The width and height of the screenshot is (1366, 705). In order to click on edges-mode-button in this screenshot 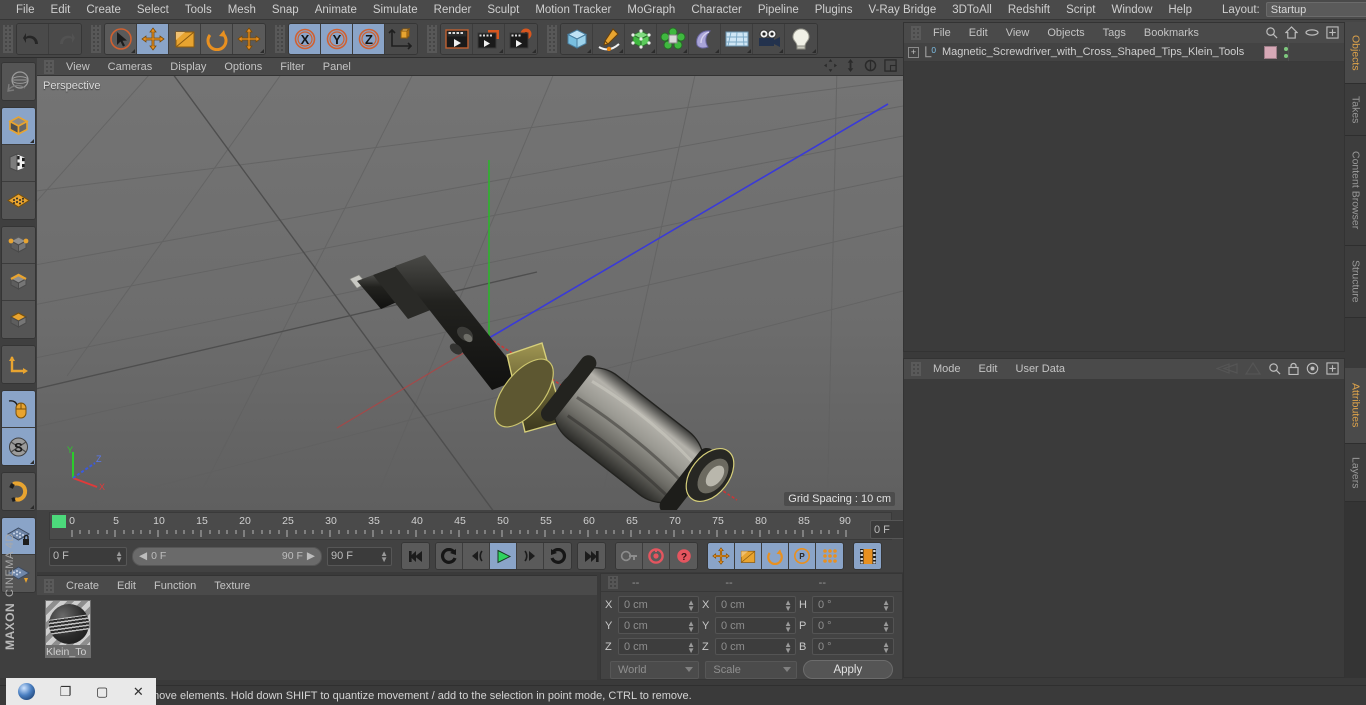, I will do `click(18, 282)`.